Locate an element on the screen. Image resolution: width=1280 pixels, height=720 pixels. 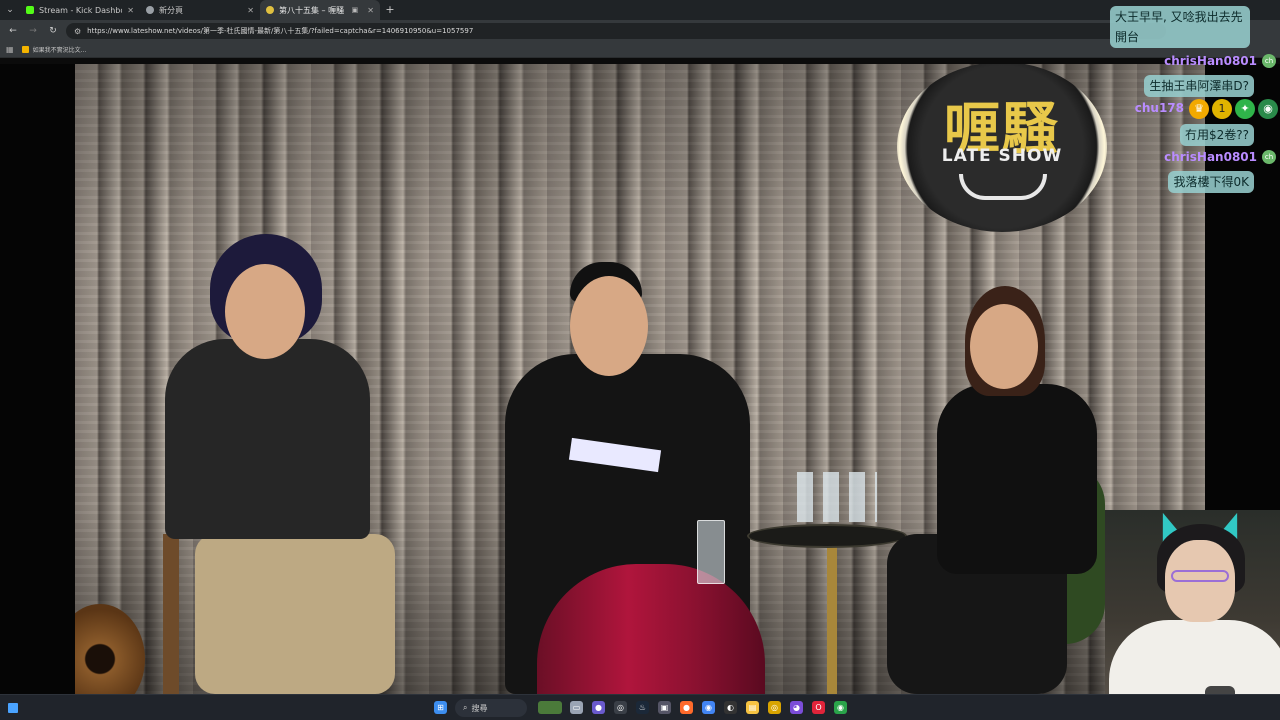
streamer-glasses is located at coordinates (1200, 576).